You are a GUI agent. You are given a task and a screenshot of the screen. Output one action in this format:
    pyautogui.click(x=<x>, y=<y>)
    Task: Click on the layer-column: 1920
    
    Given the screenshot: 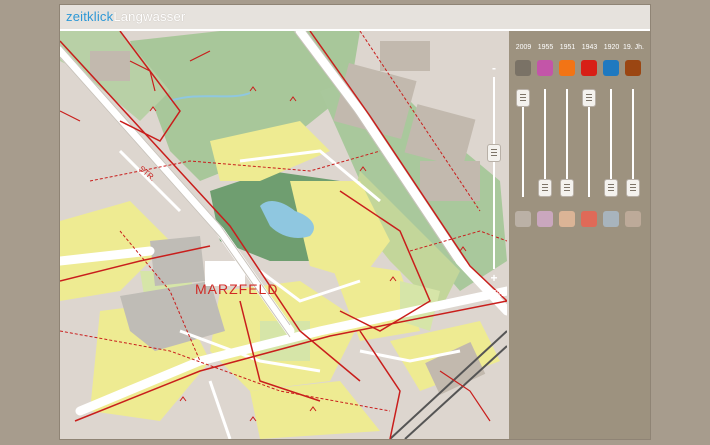 What is the action you would take?
    pyautogui.click(x=611, y=136)
    